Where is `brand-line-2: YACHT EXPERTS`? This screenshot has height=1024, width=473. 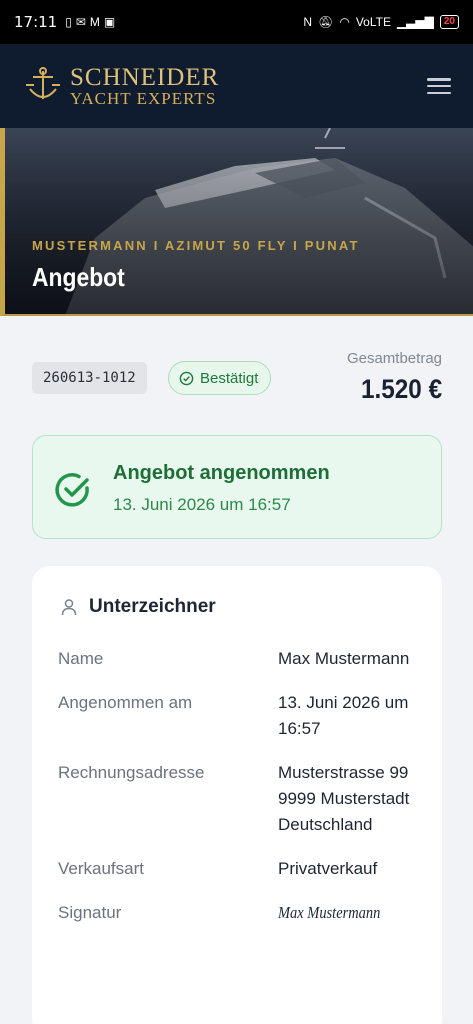 brand-line-2: YACHT EXPERTS is located at coordinates (143, 98).